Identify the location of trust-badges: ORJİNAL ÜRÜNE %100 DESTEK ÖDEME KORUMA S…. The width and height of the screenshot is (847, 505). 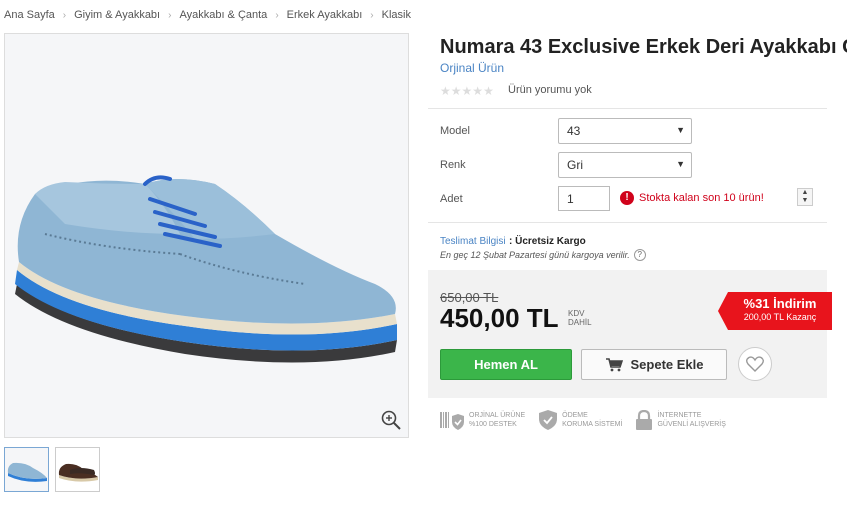
(583, 420).